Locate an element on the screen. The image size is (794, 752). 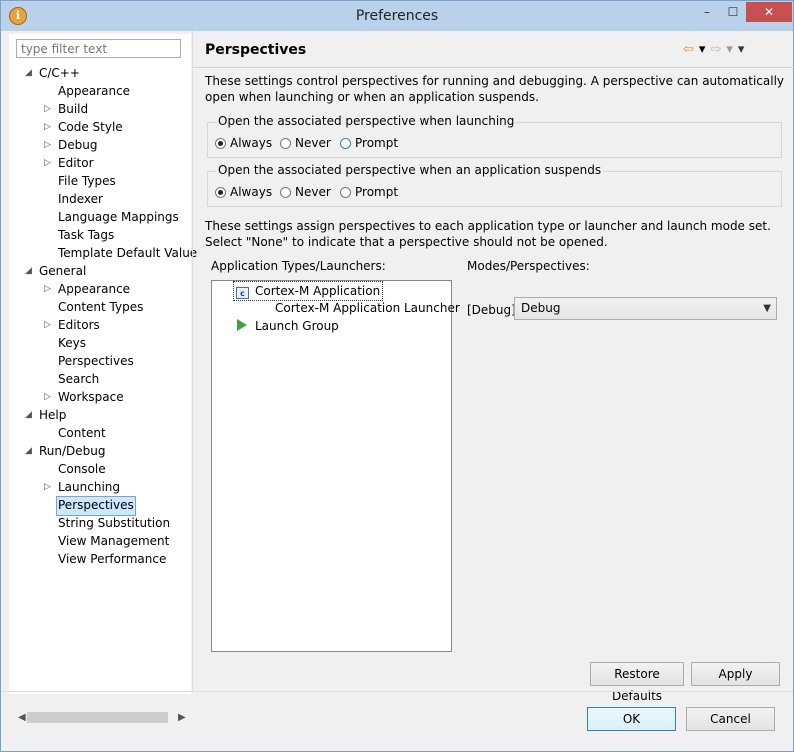
tree-item: Debug is located at coordinates (77, 145).